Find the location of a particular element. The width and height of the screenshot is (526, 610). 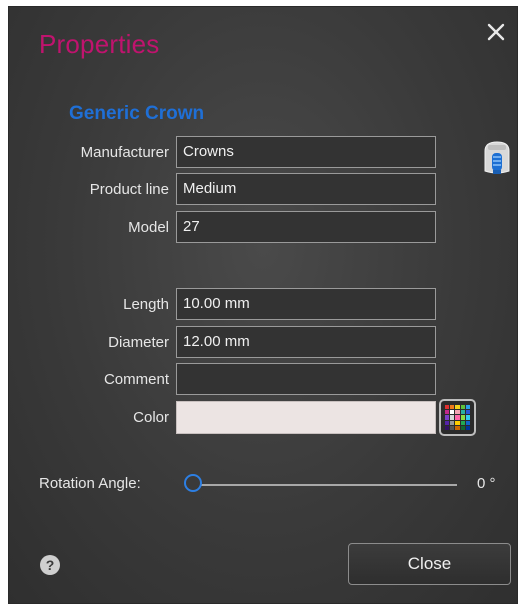

color-label: Color is located at coordinates (151, 417).